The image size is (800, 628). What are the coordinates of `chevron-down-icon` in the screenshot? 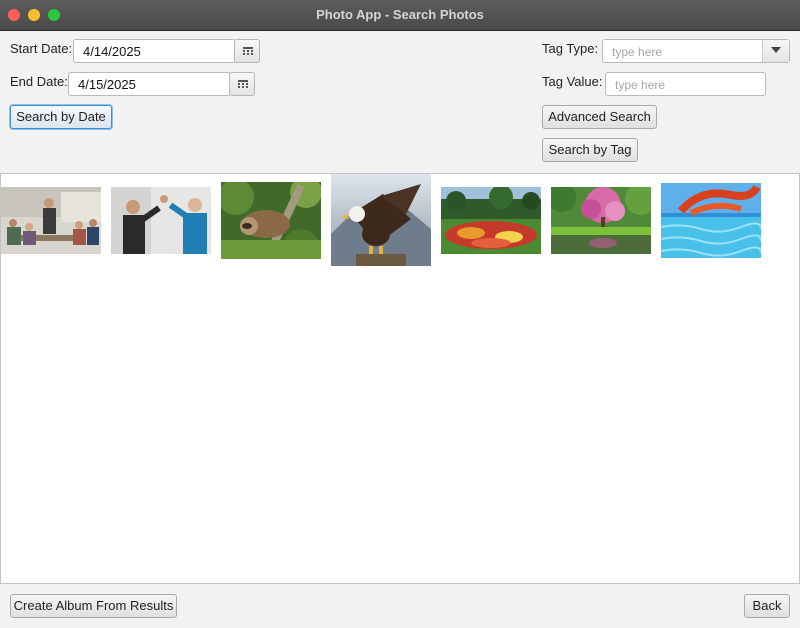 It's located at (776, 50).